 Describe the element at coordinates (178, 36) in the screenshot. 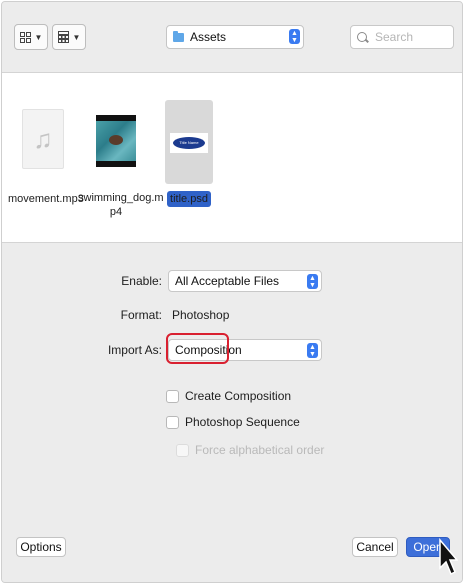

I see `folder-icon` at that location.